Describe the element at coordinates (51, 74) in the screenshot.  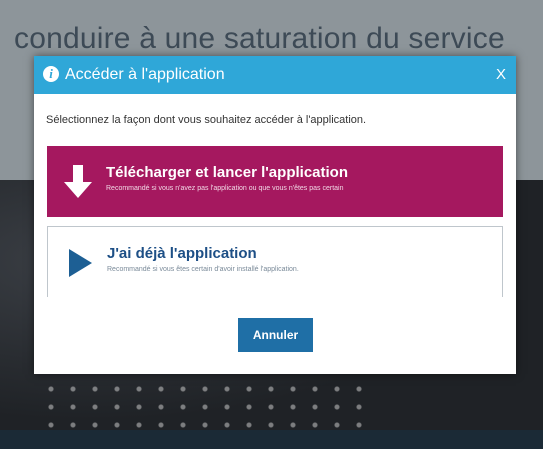
I see `info-icon: i` at that location.